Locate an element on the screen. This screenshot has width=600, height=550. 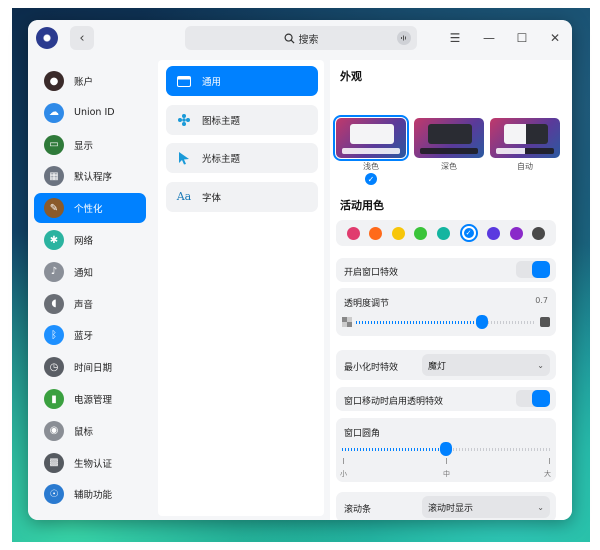
chevron-left-icon: ‹ is located at coordinates (82, 38).